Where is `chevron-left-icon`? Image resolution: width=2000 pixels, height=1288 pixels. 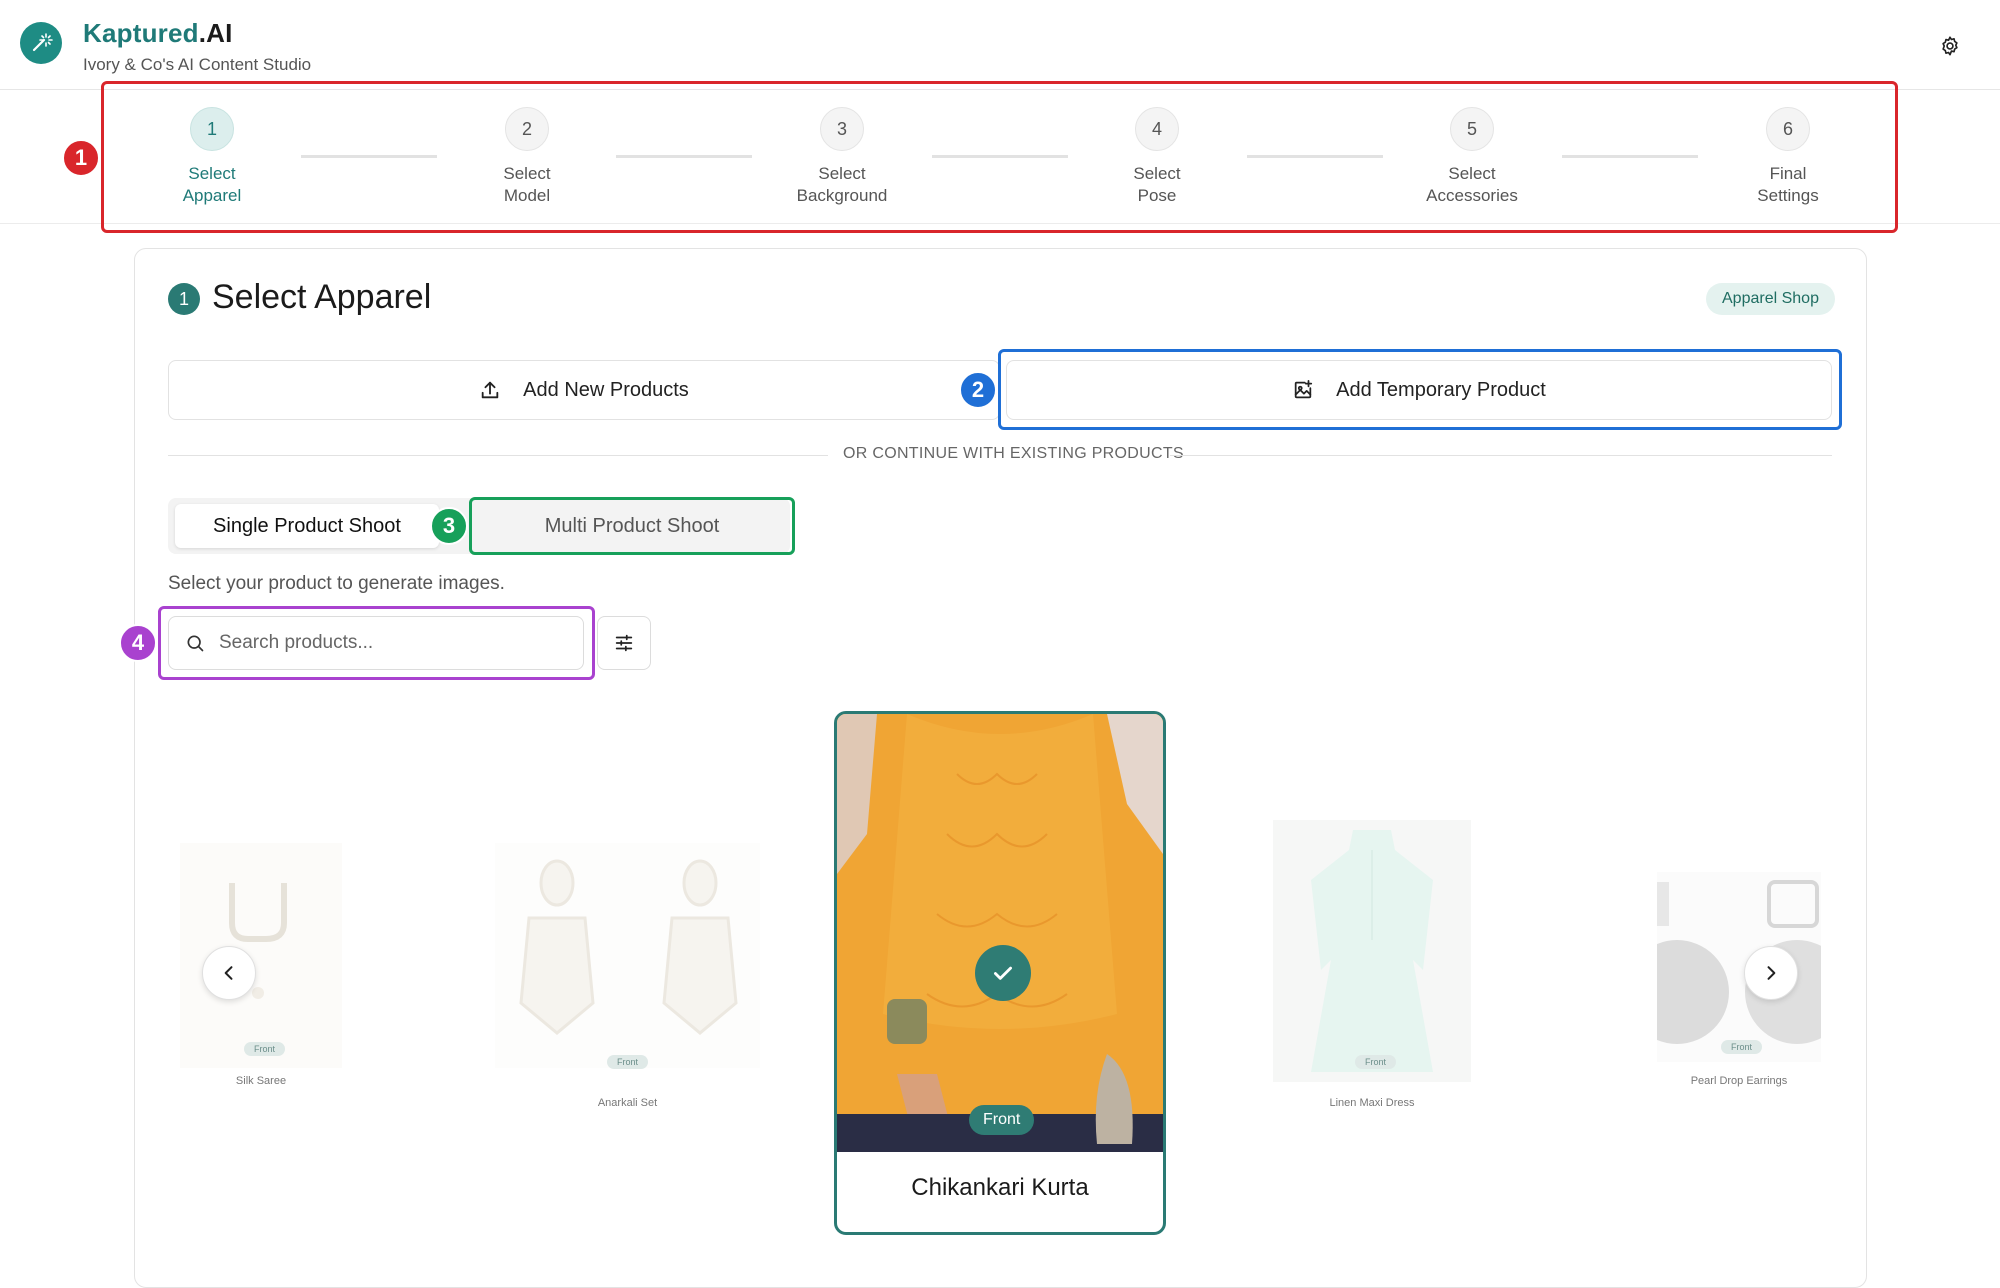
chevron-left-icon is located at coordinates (228, 973).